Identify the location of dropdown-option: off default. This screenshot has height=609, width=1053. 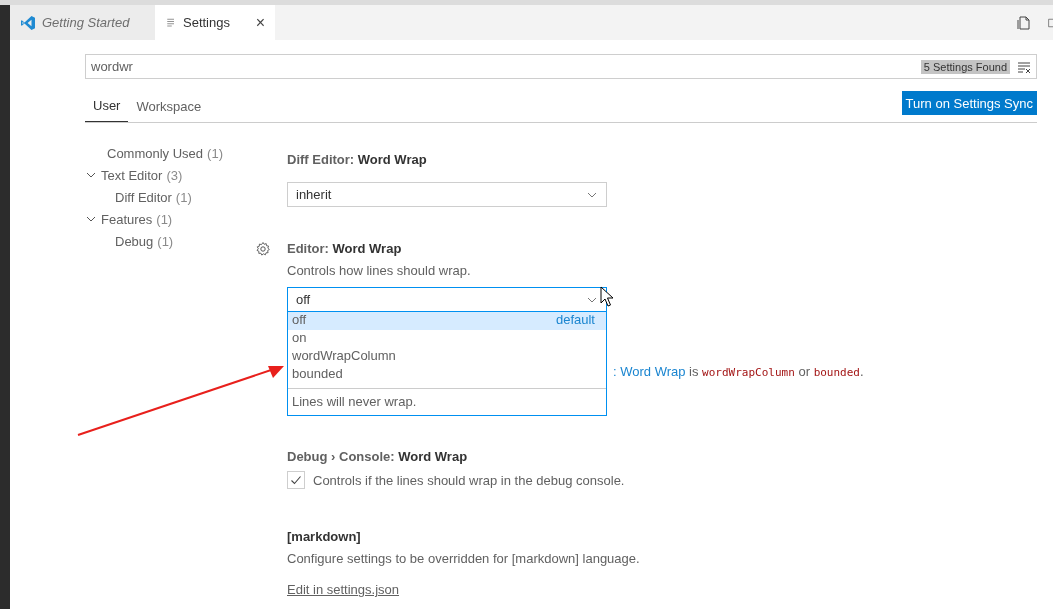
(447, 321).